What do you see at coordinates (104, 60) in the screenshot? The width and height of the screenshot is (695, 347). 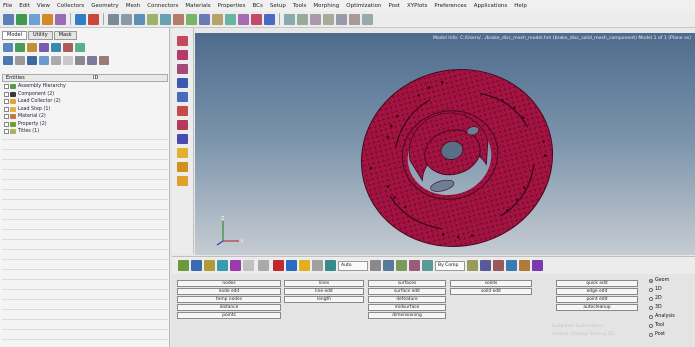 I see `hide-icon` at bounding box center [104, 60].